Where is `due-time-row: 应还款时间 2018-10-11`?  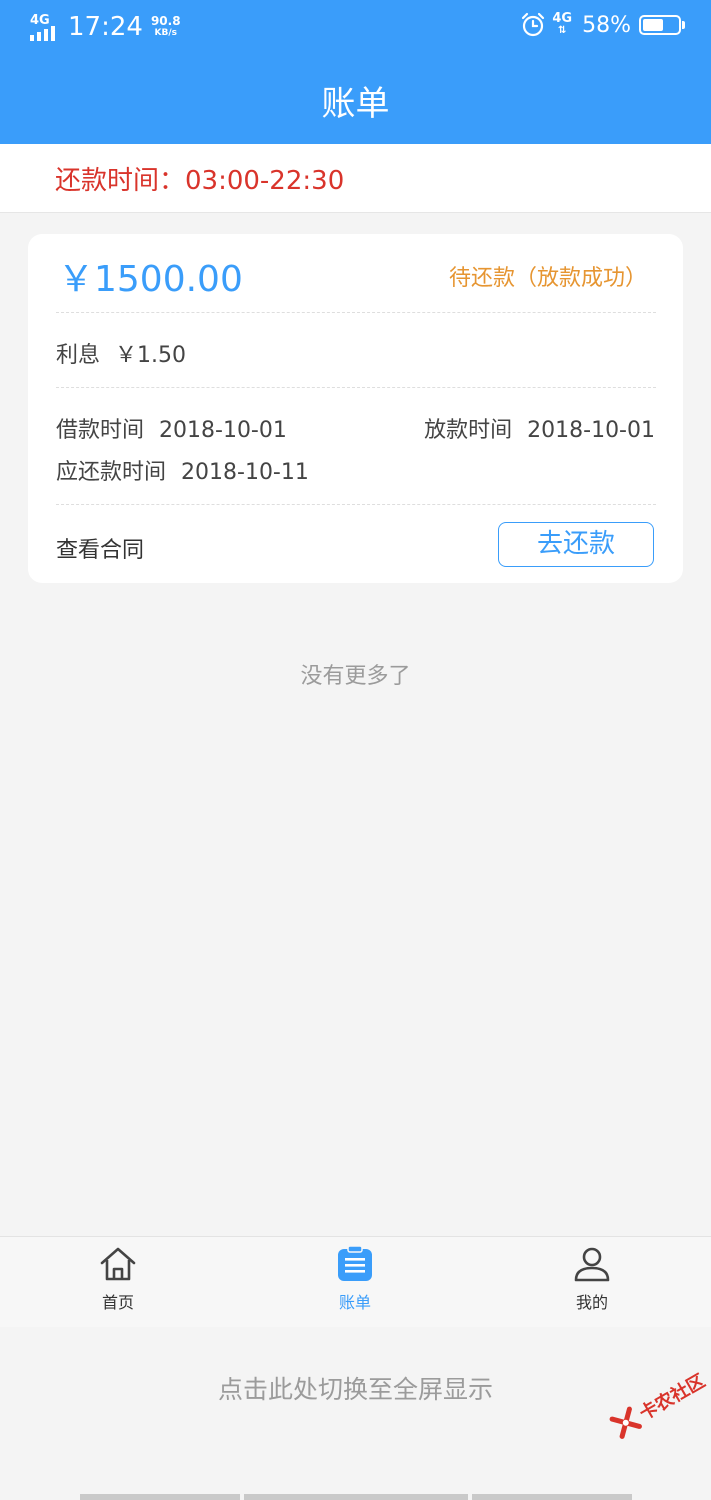
due-time-row: 应还款时间 2018-10-11 is located at coordinates (182, 470).